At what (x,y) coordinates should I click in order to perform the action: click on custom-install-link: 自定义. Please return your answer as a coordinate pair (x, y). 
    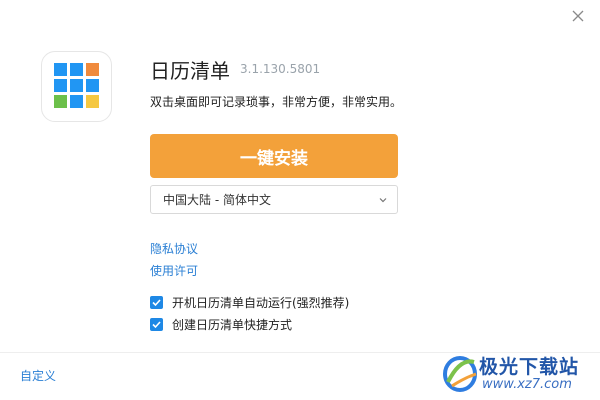
    Looking at the image, I should click on (38, 375).